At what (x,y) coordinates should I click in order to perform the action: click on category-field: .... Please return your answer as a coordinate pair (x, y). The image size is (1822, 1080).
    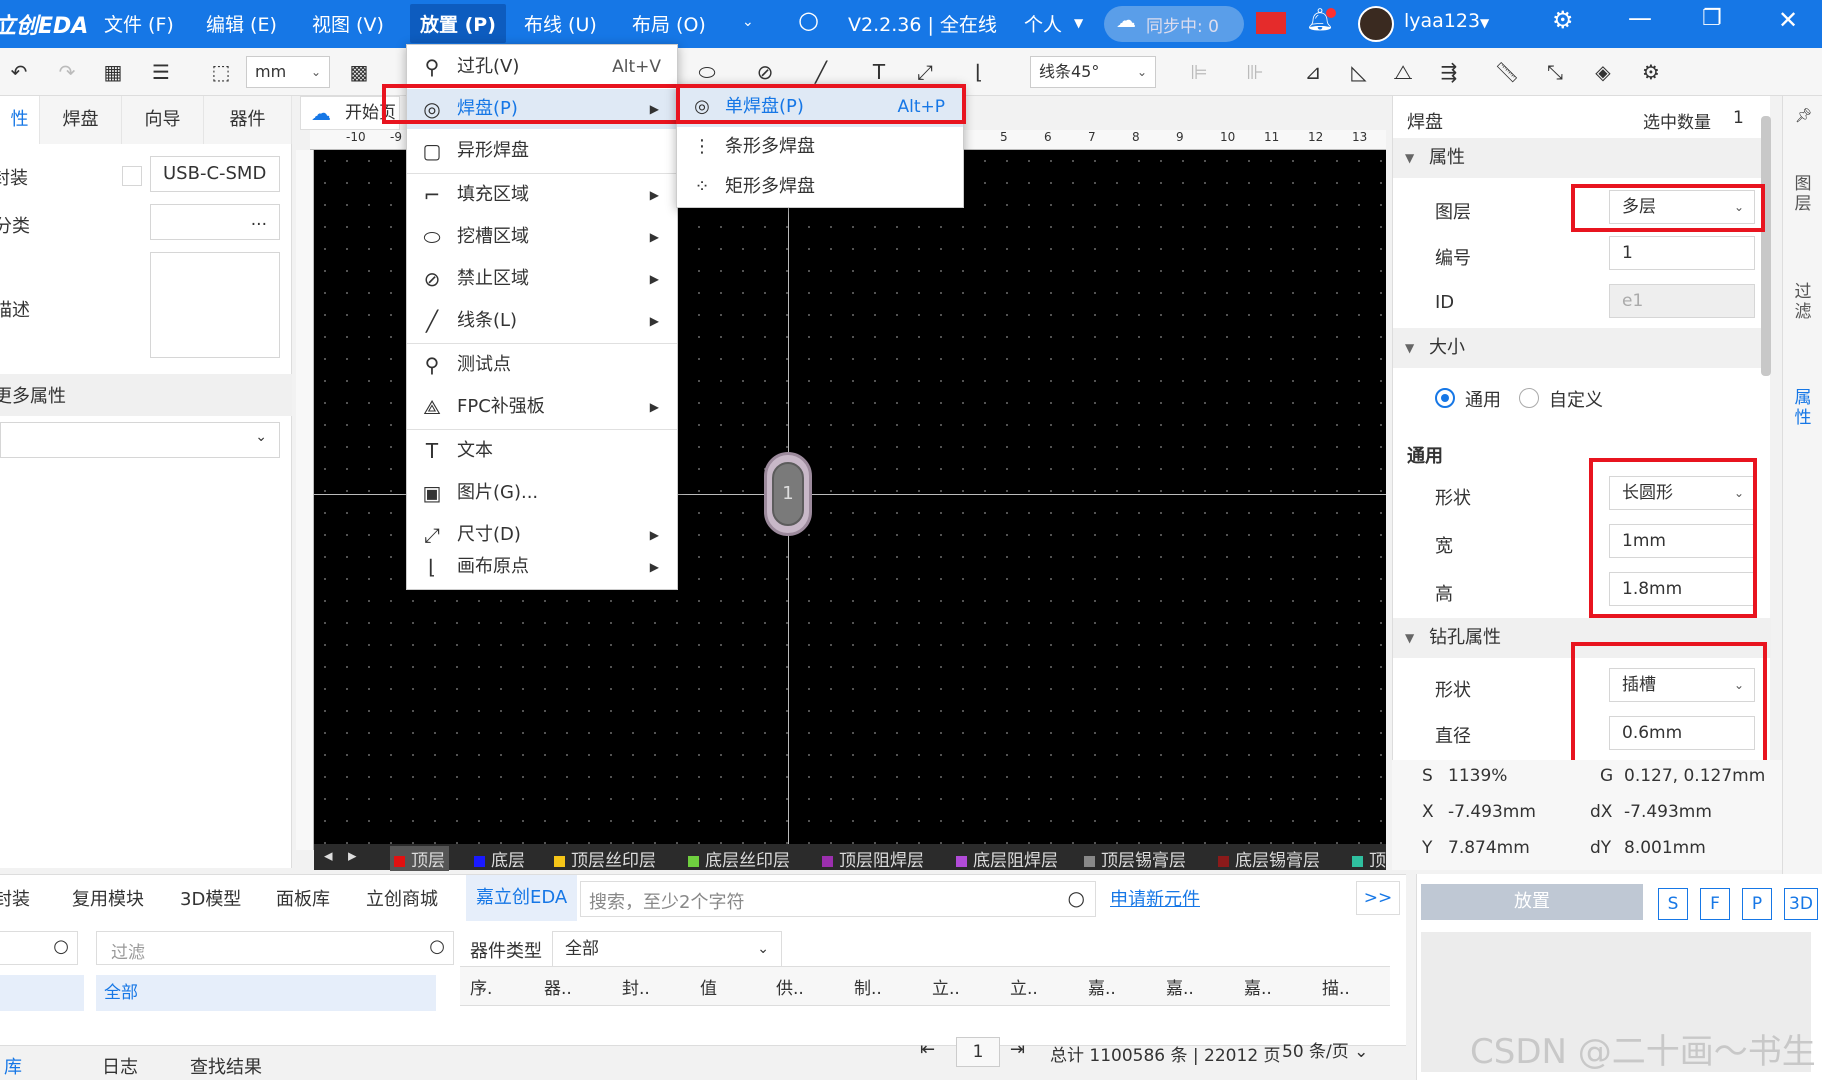
    Looking at the image, I should click on (215, 222).